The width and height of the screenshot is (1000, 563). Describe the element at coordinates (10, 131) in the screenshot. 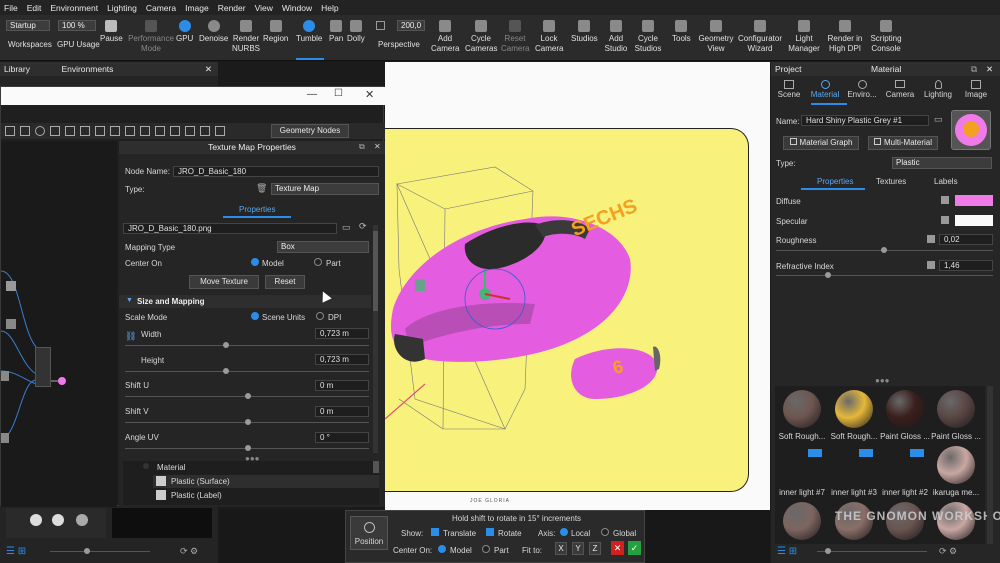

I see `graph-tool-1-icon` at that location.